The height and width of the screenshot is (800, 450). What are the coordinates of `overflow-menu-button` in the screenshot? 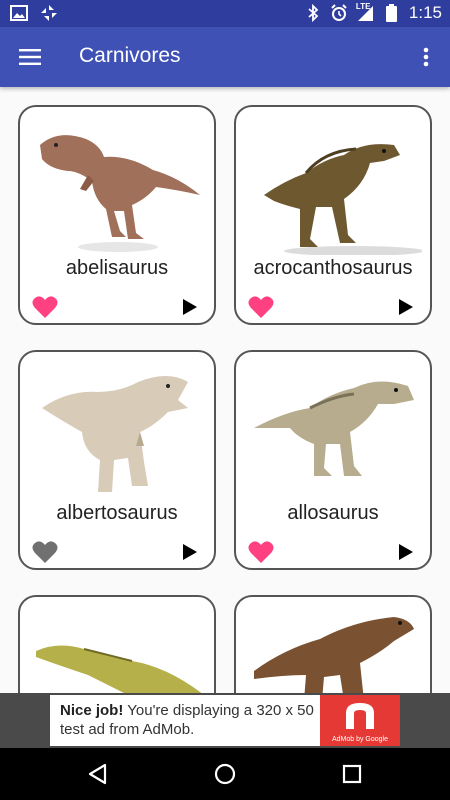 It's located at (426, 57).